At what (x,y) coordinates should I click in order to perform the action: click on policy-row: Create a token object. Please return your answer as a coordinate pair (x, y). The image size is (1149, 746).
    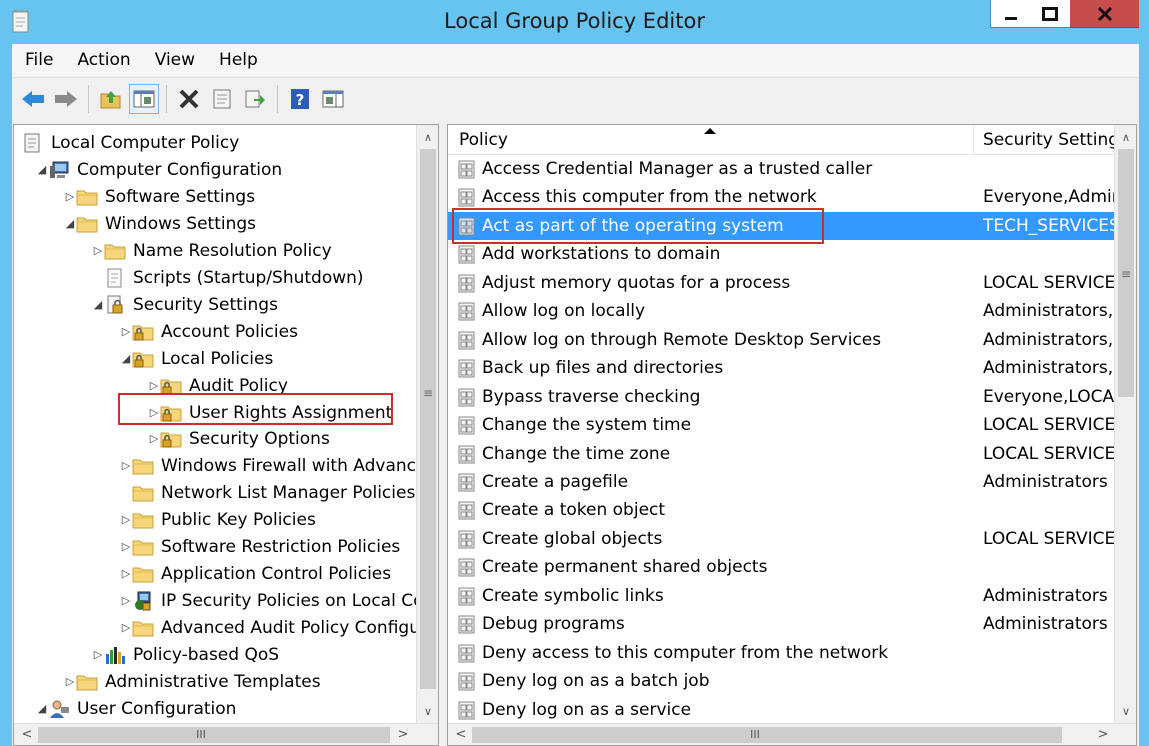
    Looking at the image, I should click on (782, 510).